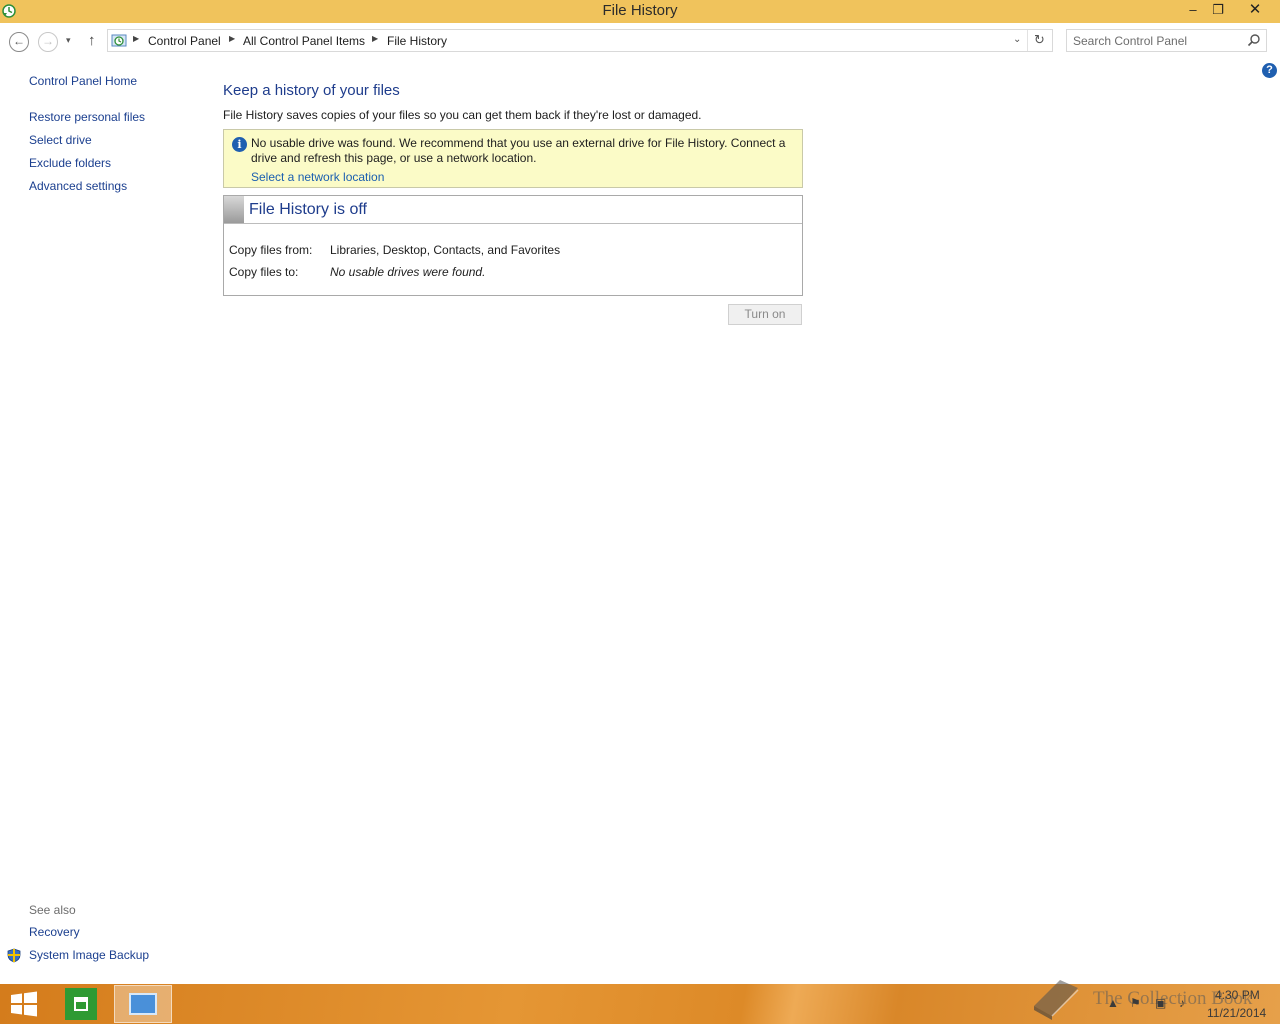 The height and width of the screenshot is (1024, 1280). What do you see at coordinates (24, 1004) in the screenshot?
I see `windows-start-icon` at bounding box center [24, 1004].